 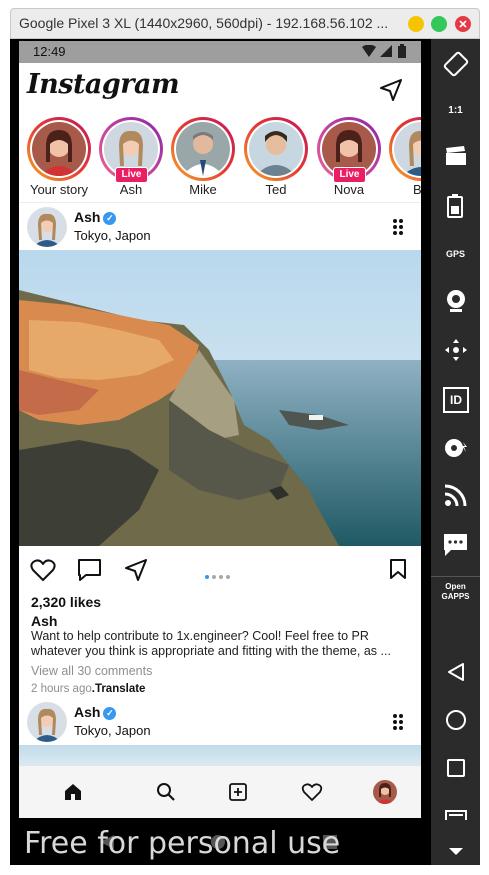 What do you see at coordinates (386, 51) in the screenshot?
I see `signal-icon` at bounding box center [386, 51].